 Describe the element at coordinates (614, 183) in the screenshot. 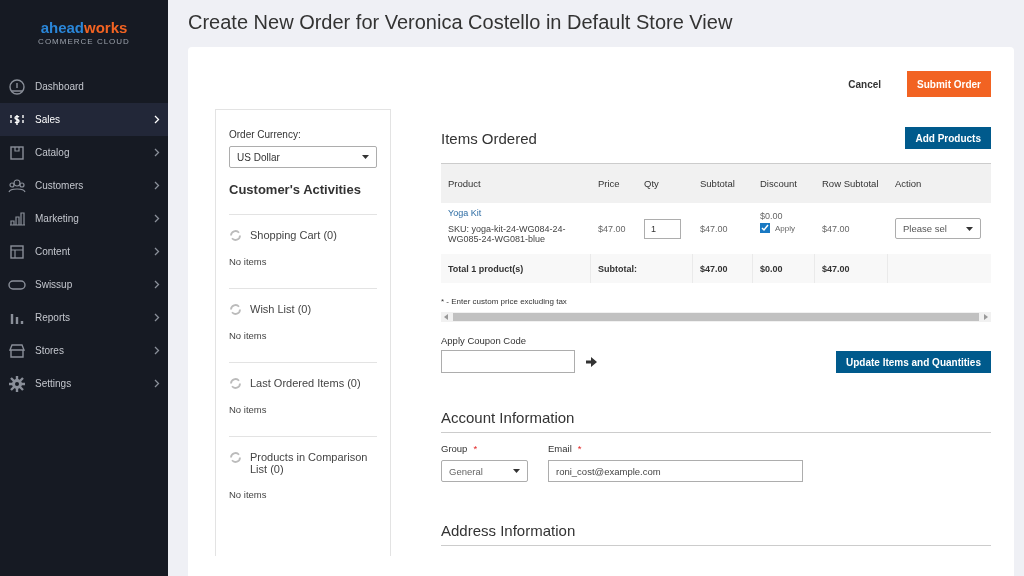

I see `column-header: Price` at that location.